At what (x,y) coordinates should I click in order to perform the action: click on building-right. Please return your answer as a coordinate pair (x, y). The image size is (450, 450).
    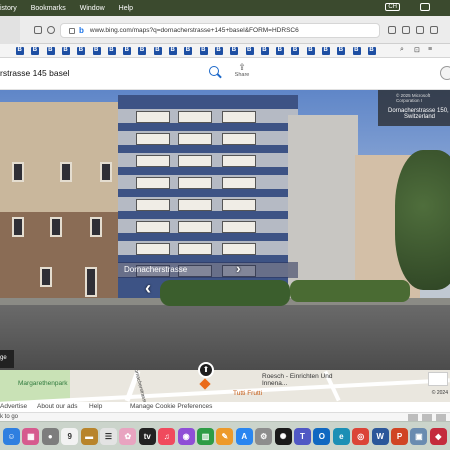
    Looking at the image, I should click on (323, 207).